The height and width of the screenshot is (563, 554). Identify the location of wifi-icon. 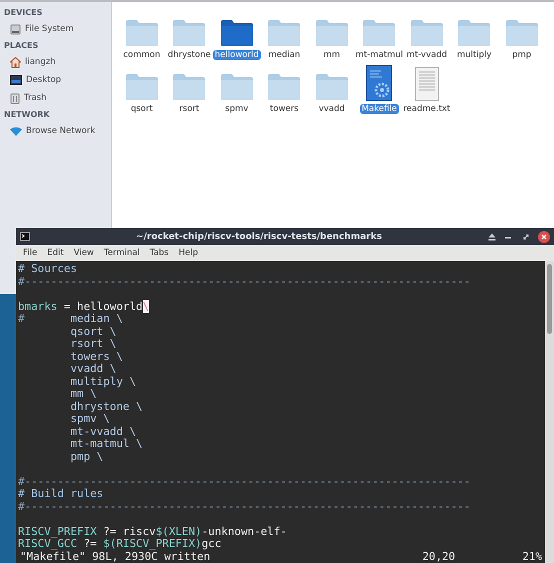
(16, 131).